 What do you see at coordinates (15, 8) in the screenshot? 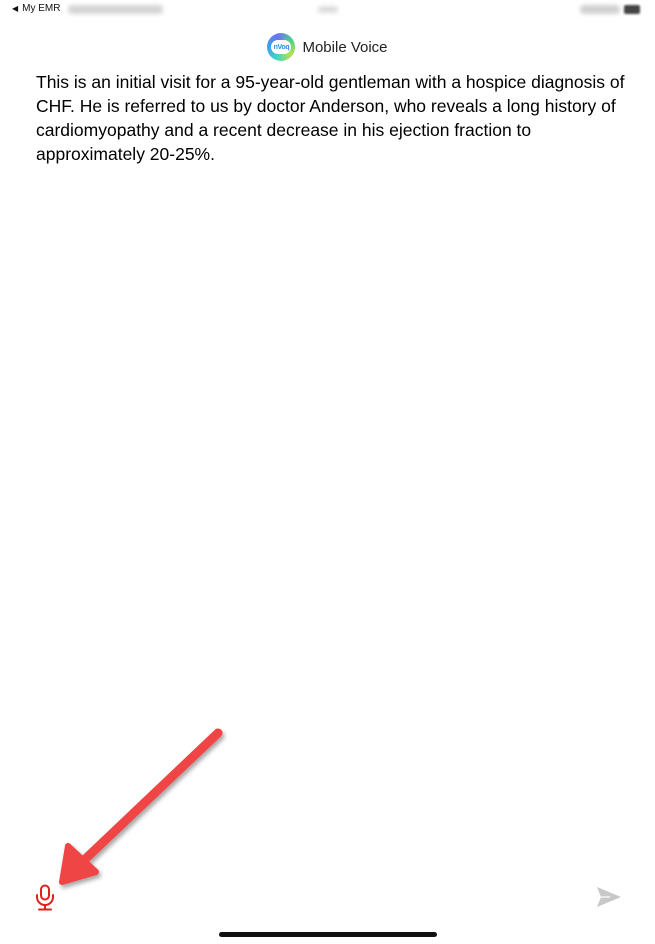
I see `back-chevron-icon: ◀` at bounding box center [15, 8].